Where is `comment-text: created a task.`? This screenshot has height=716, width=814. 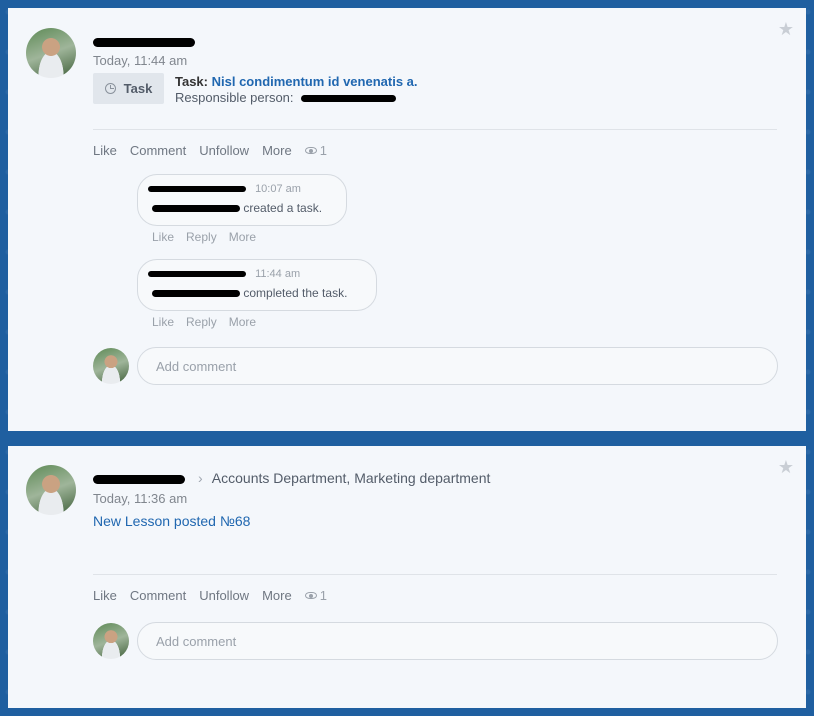 comment-text: created a task. is located at coordinates (283, 208).